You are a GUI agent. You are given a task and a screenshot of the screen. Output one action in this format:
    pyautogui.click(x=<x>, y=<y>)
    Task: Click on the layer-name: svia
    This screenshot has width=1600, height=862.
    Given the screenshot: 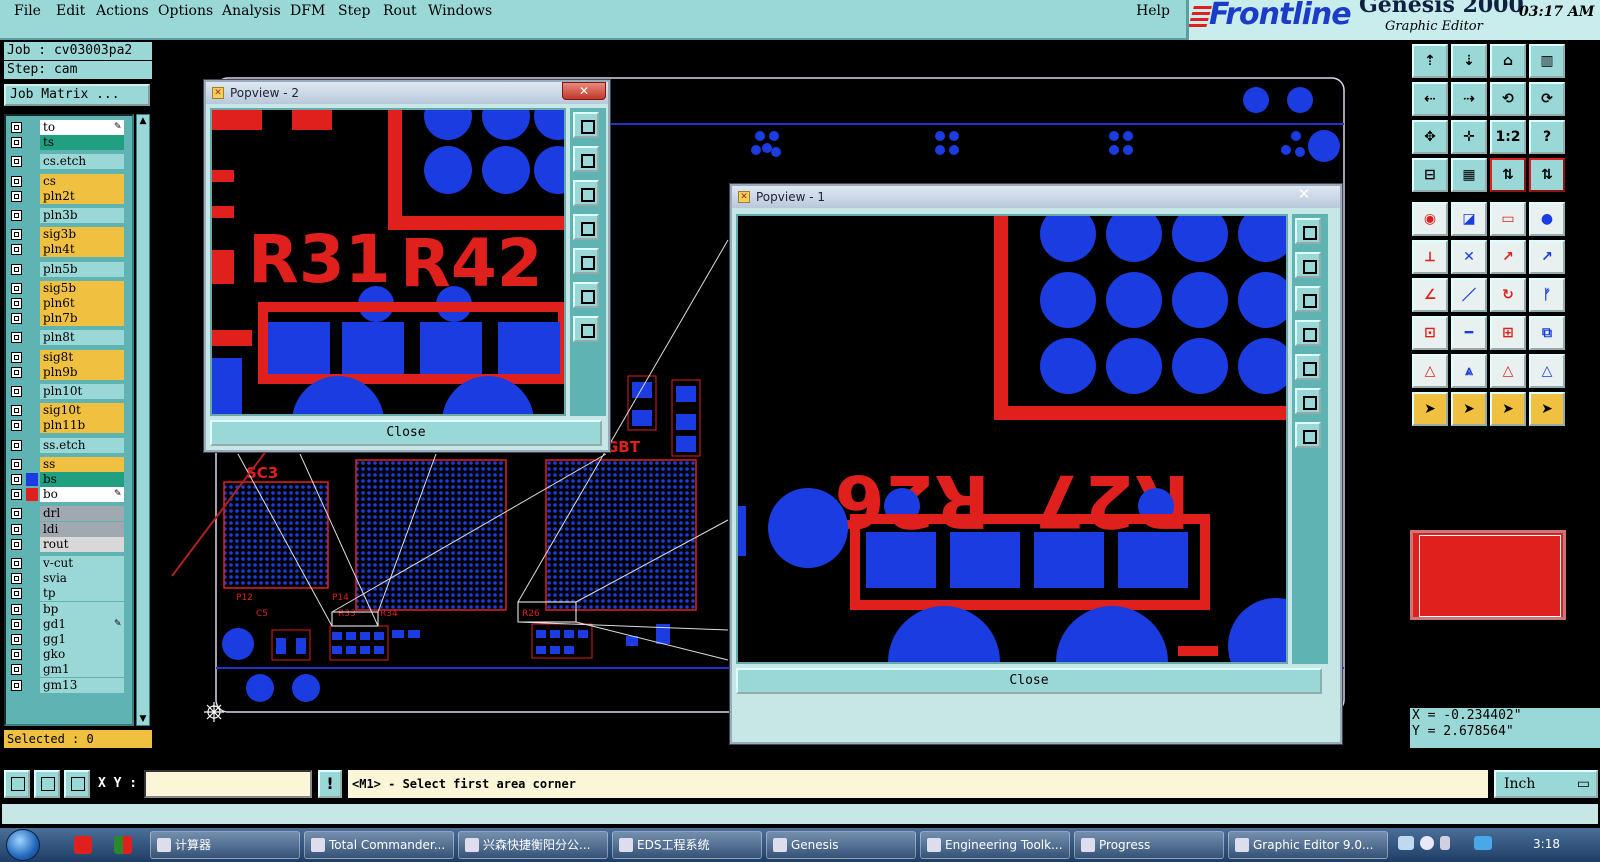 What is the action you would take?
    pyautogui.click(x=82, y=579)
    